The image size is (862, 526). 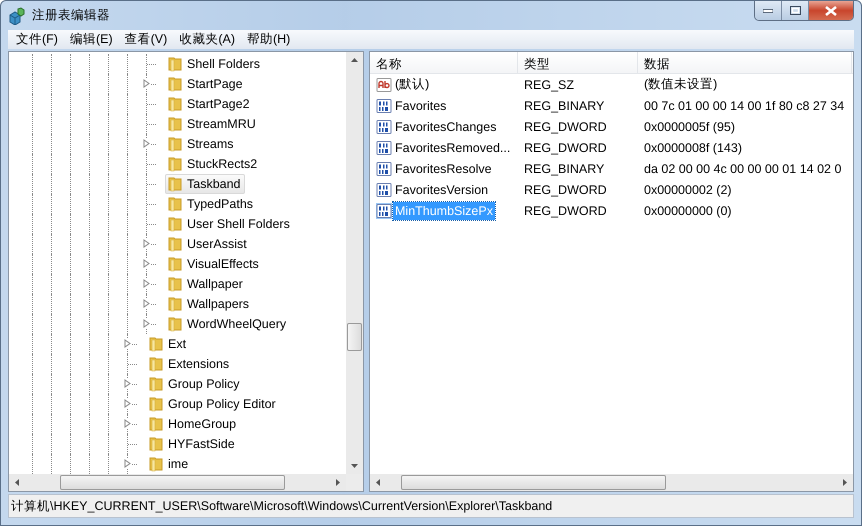 I want to click on tree-item: Extensions, so click(x=190, y=364).